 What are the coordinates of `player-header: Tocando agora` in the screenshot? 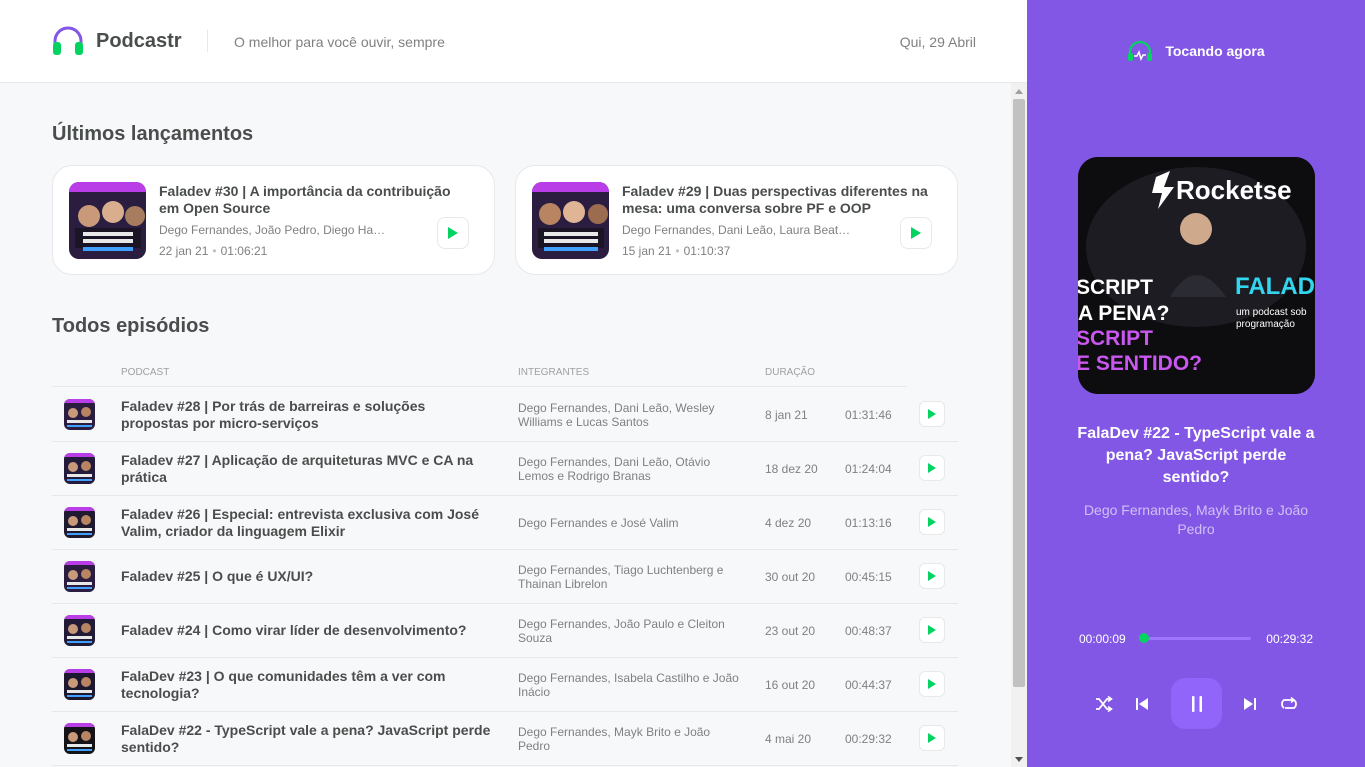 It's located at (1196, 51).